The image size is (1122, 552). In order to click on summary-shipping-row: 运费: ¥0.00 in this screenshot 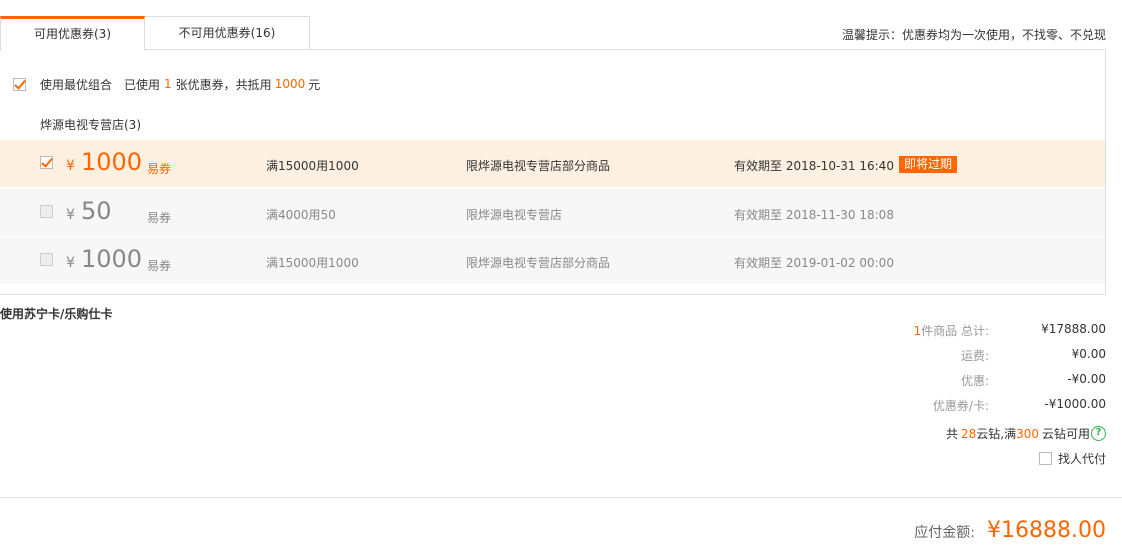, I will do `click(956, 356)`.